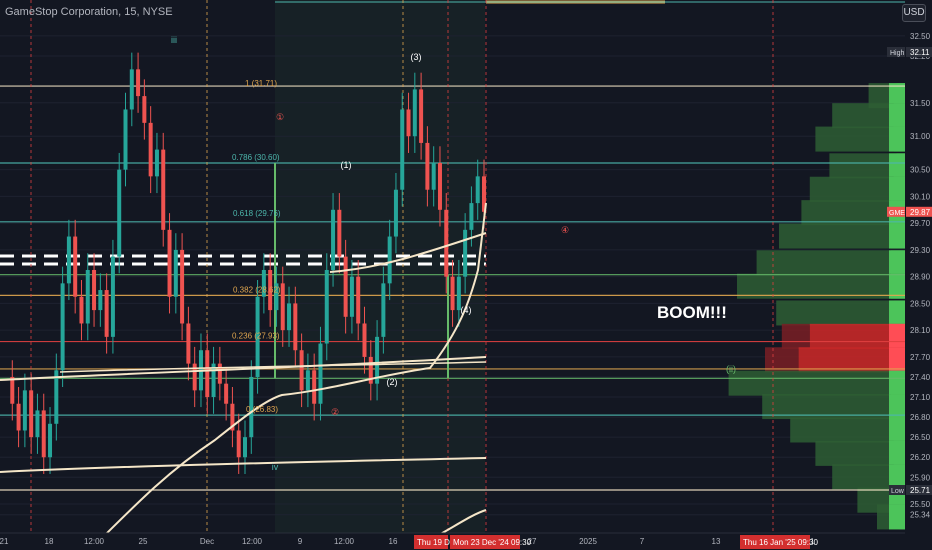 The image size is (932, 550). I want to click on price-tick: 28.50, so click(920, 303).